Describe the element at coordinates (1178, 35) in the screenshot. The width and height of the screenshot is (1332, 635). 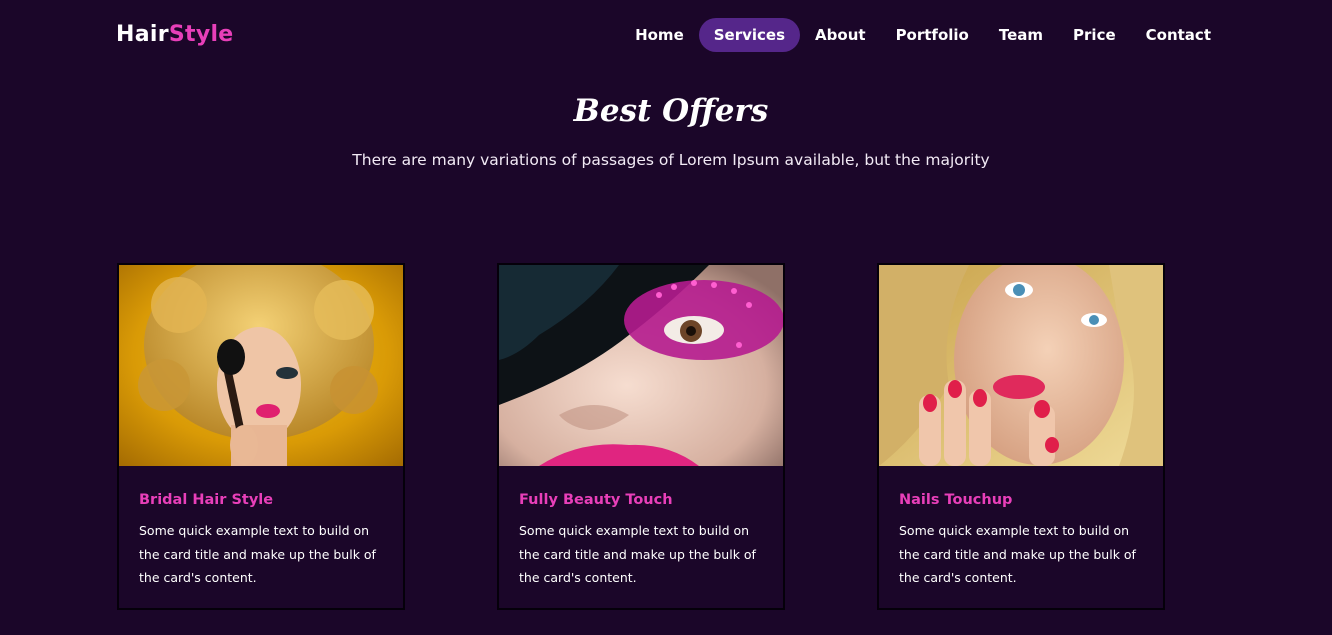
I see `nav-contact: Contact` at that location.